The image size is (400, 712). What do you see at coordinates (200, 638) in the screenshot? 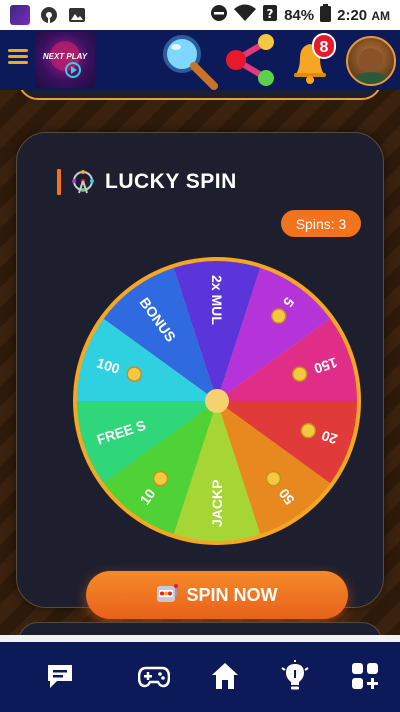
I see `nav-divider` at bounding box center [200, 638].